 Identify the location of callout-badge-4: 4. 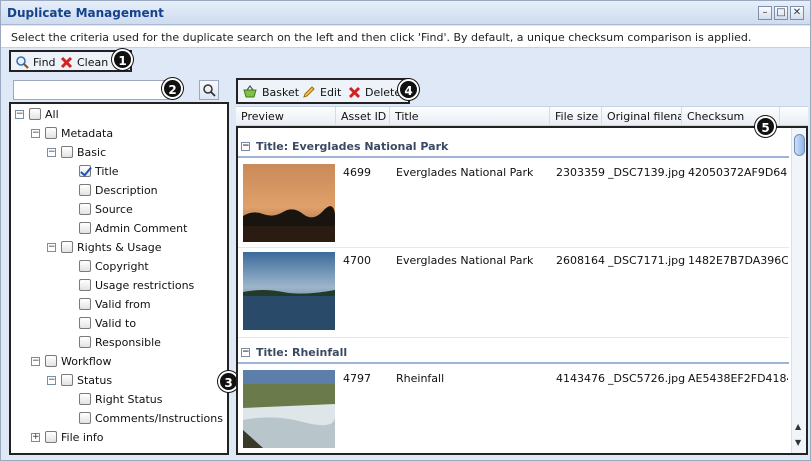
(408, 89).